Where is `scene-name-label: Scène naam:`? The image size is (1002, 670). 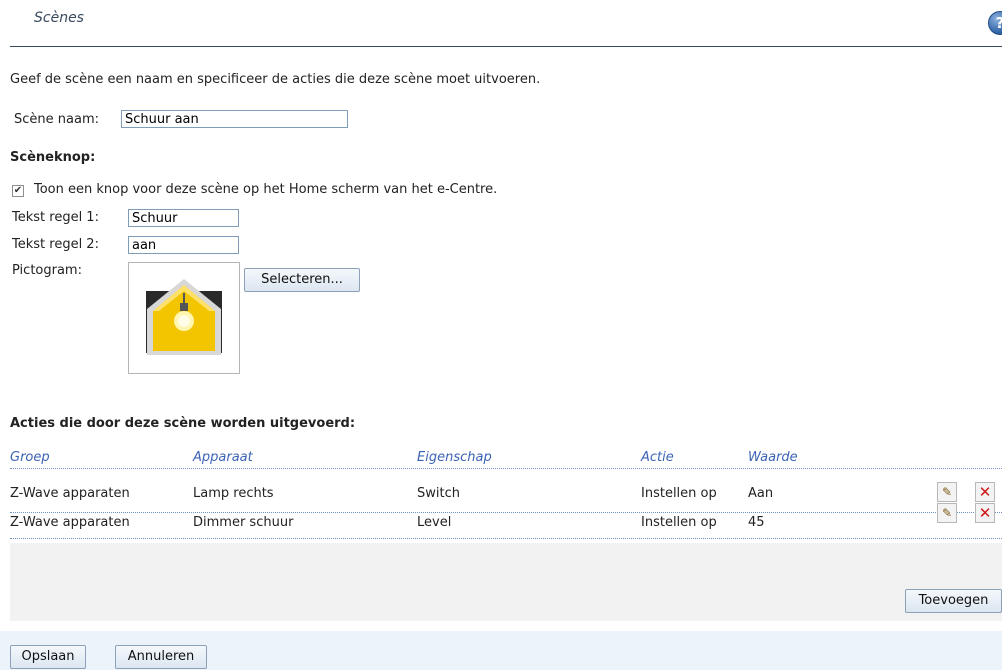 scene-name-label: Scène naam: is located at coordinates (56, 119).